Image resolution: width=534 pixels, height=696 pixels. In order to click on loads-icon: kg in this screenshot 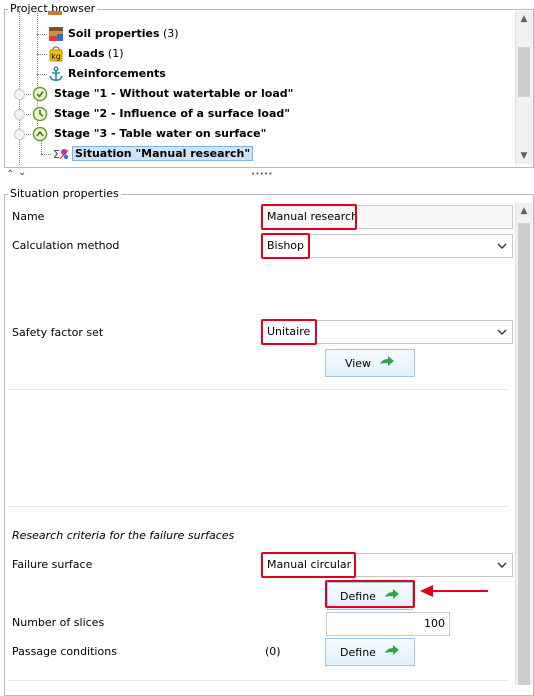, I will do `click(56, 54)`.